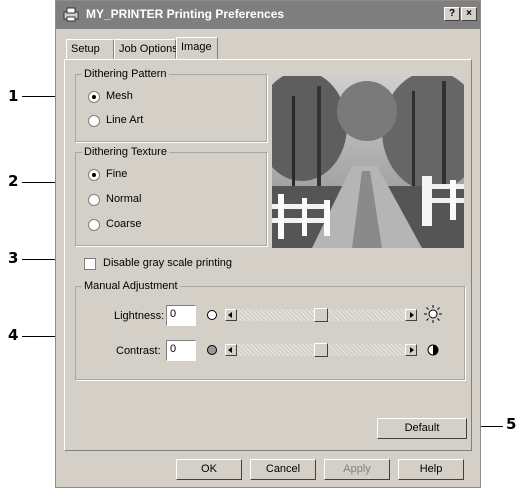 This screenshot has height=490, width=517. Describe the element at coordinates (181, 350) in the screenshot. I see `contrast-input: 0` at that location.